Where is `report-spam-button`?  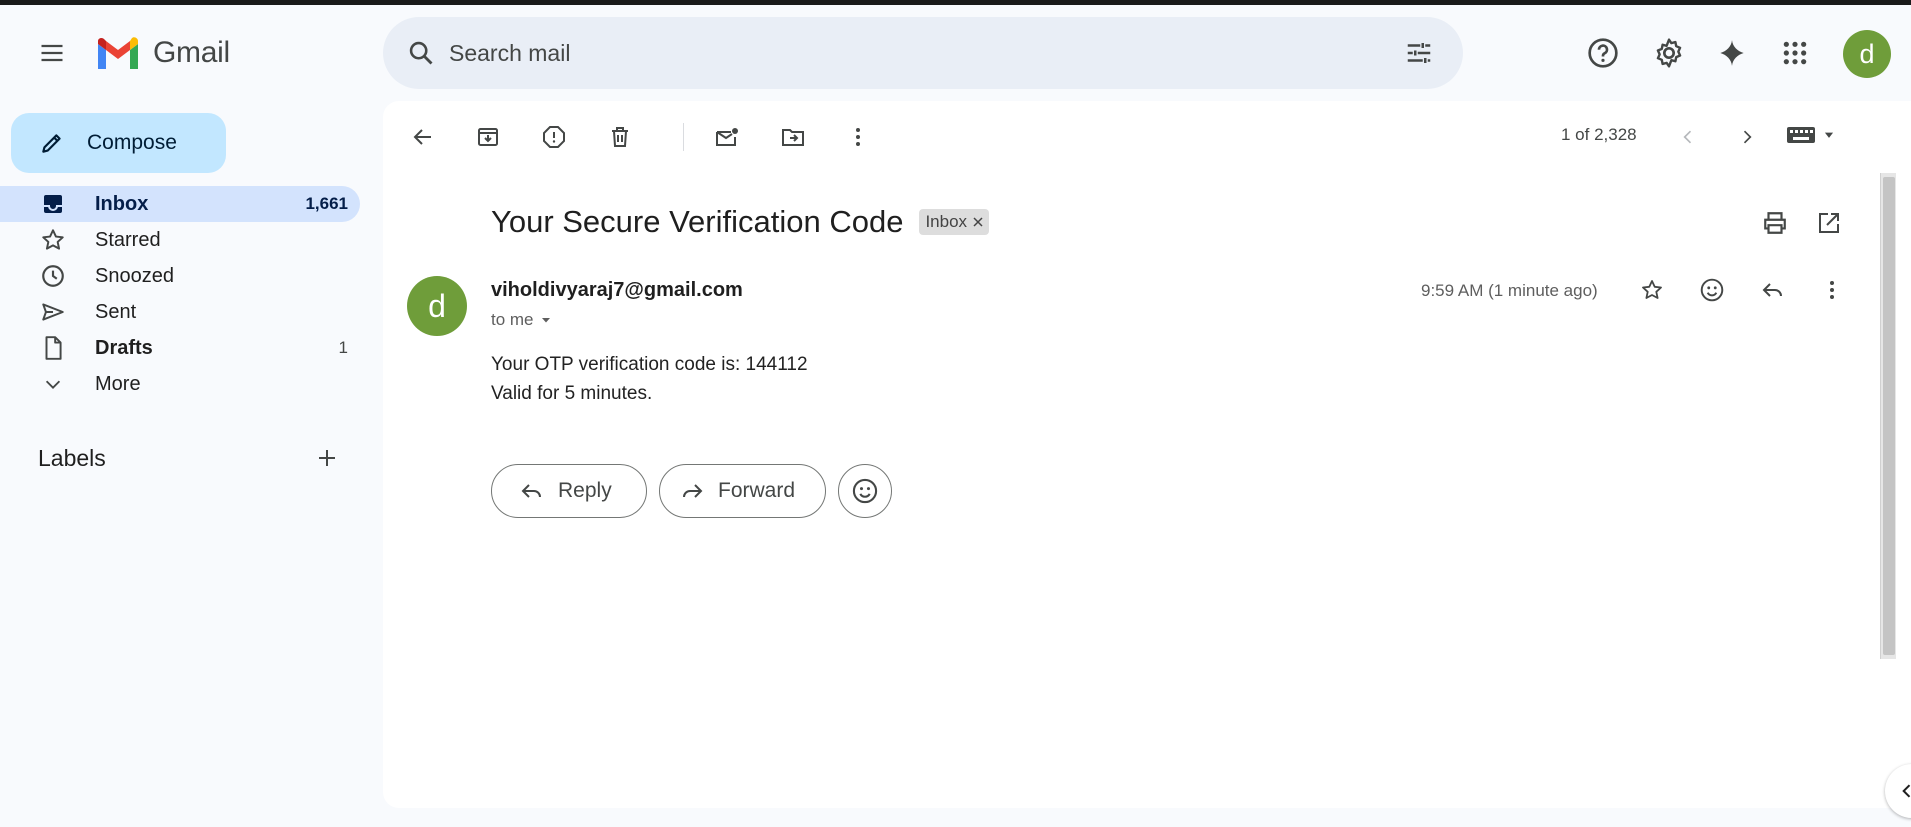 report-spam-button is located at coordinates (554, 137).